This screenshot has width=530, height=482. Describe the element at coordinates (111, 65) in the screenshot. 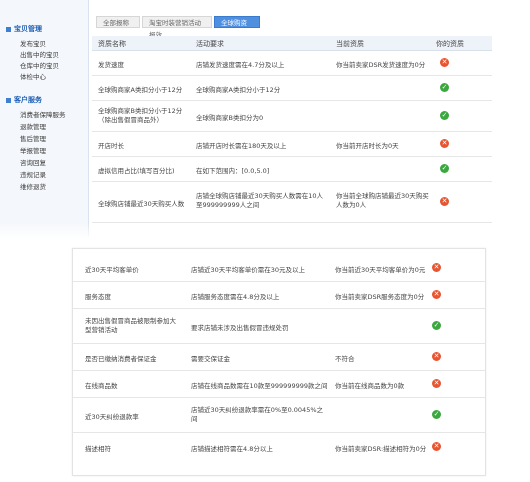

I see `row-name: 发货速度` at that location.